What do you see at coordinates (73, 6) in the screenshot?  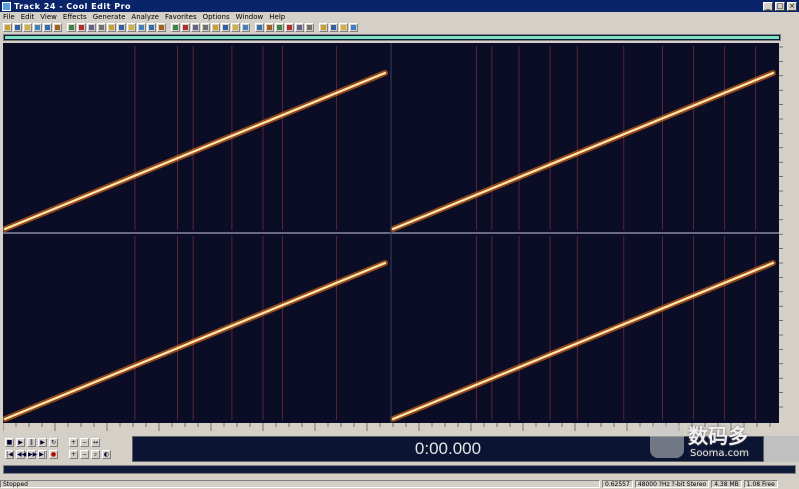 I see `window-title: Track 24 - Cool Edit Pro` at bounding box center [73, 6].